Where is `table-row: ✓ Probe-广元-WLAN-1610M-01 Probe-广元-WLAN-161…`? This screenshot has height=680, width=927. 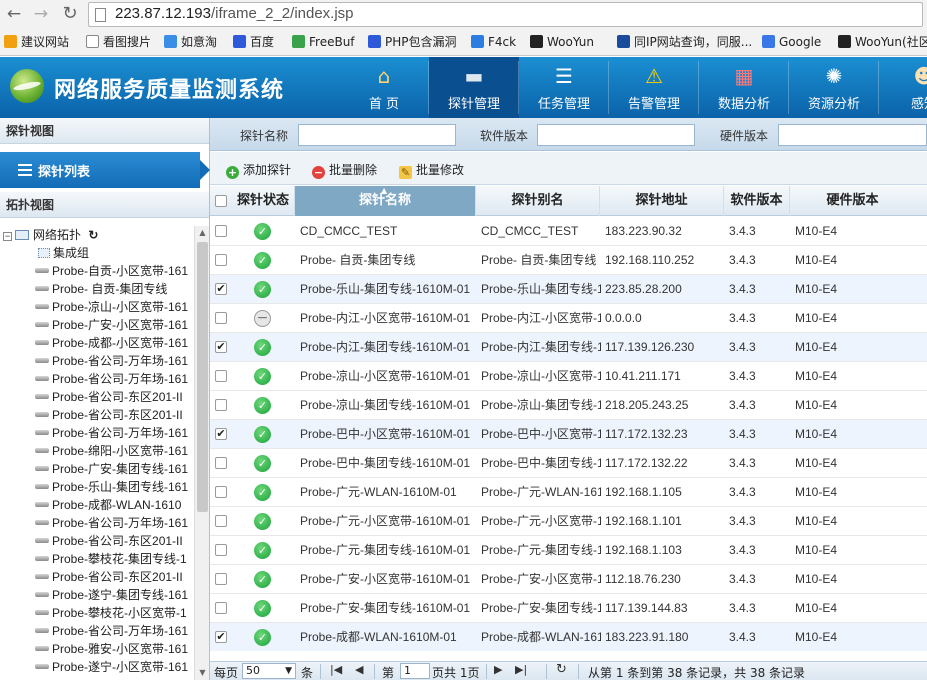
table-row: ✓ Probe-广元-WLAN-1610M-01 Probe-广元-WLAN-161… is located at coordinates (568, 492).